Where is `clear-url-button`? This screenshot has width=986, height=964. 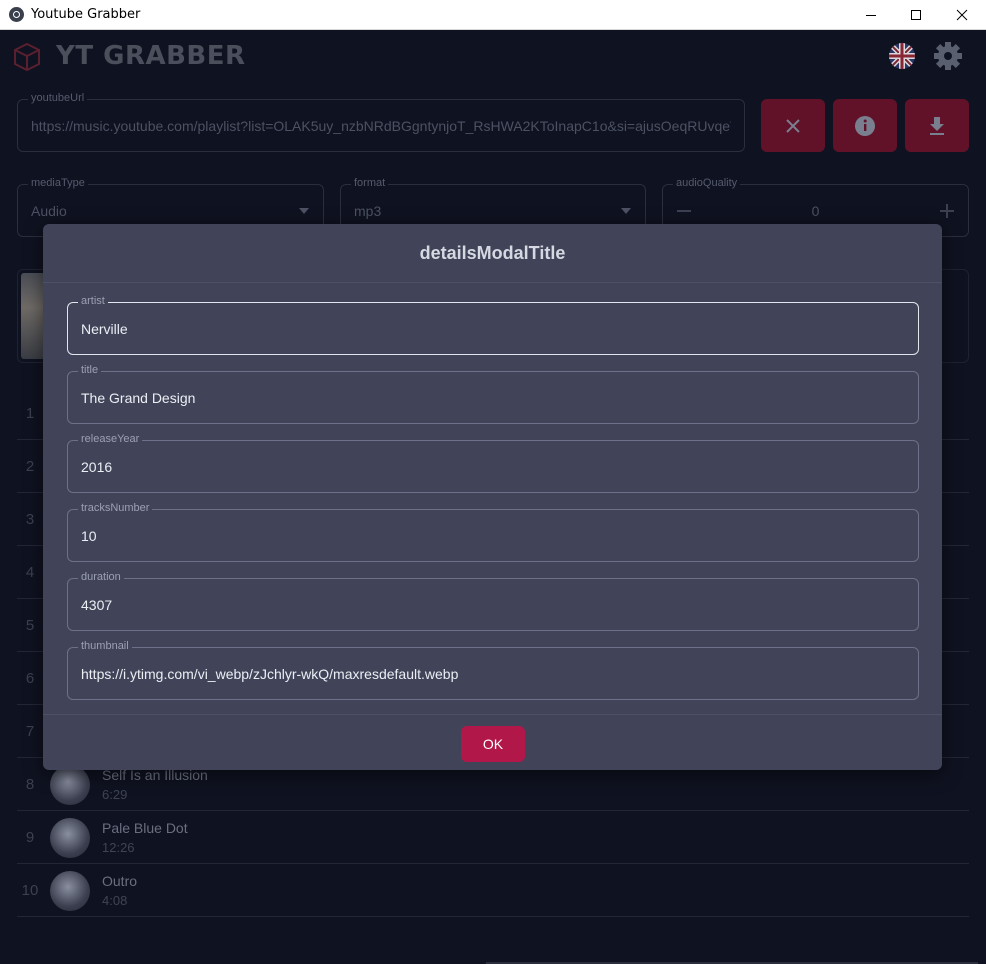
clear-url-button is located at coordinates (793, 125).